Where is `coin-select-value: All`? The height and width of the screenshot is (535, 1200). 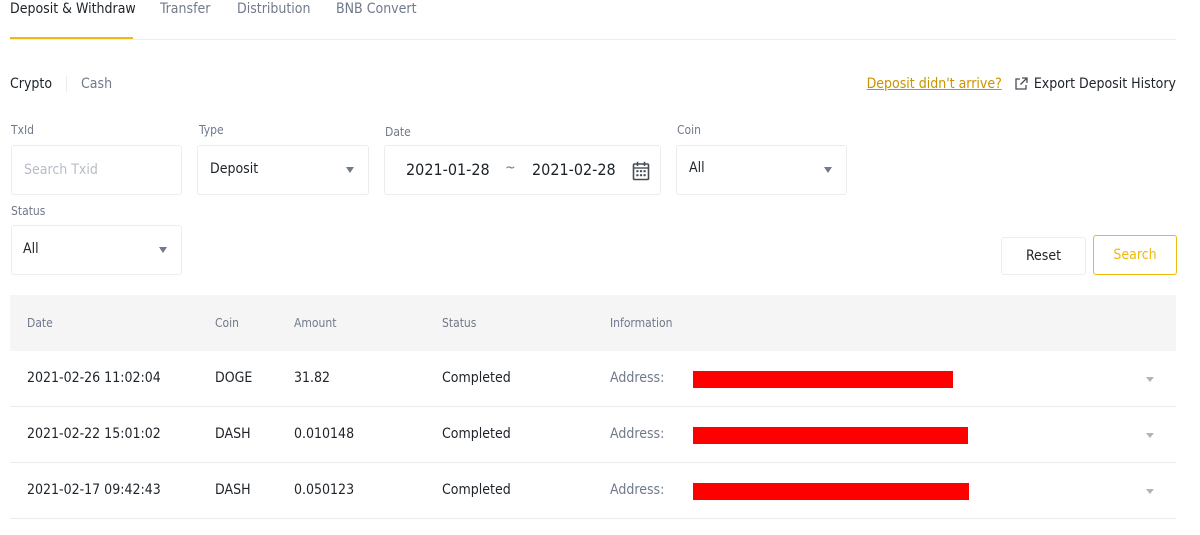
coin-select-value: All is located at coordinates (697, 168).